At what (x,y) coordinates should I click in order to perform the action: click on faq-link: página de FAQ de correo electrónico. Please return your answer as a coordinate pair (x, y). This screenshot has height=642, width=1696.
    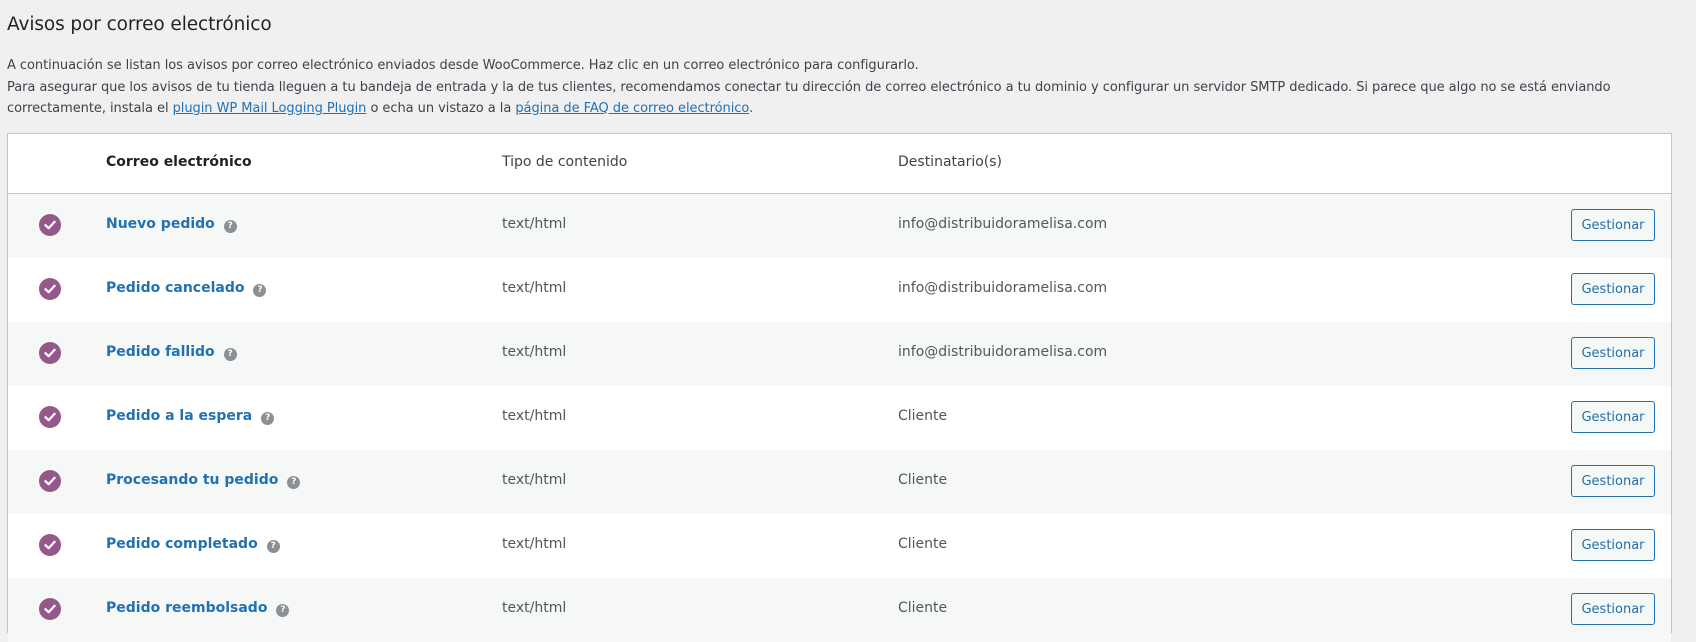
    Looking at the image, I should click on (632, 108).